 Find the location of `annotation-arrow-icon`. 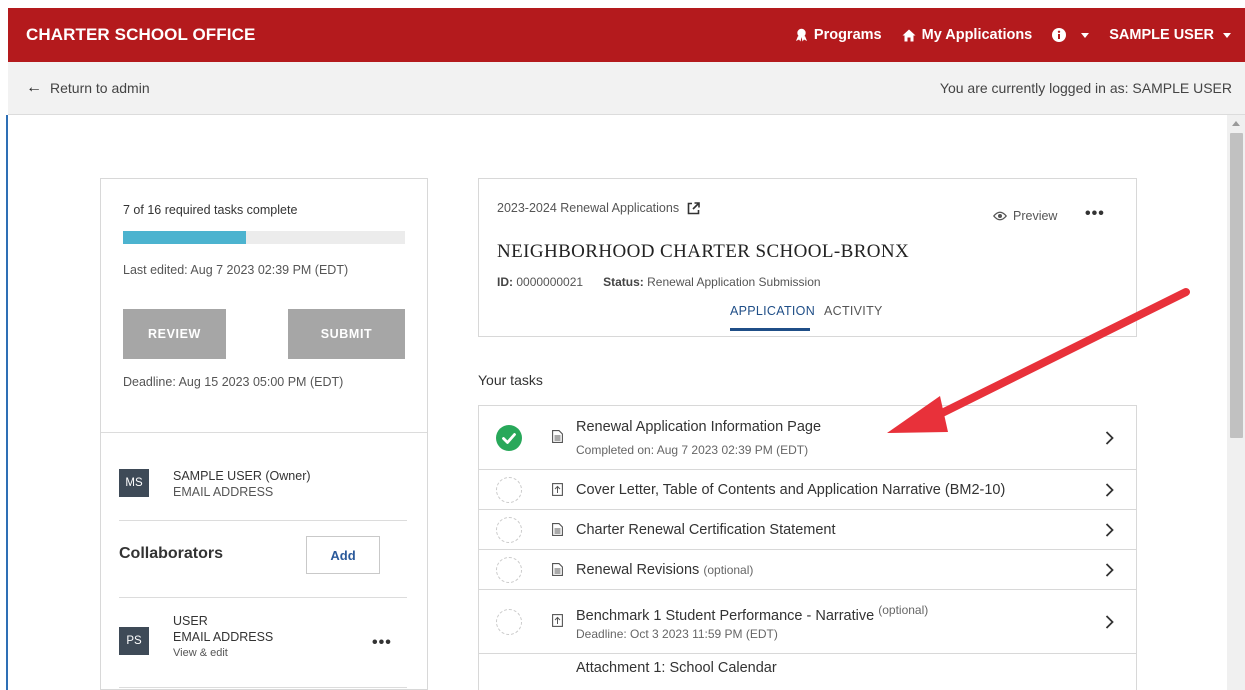

annotation-arrow-icon is located at coordinates (1038, 360).